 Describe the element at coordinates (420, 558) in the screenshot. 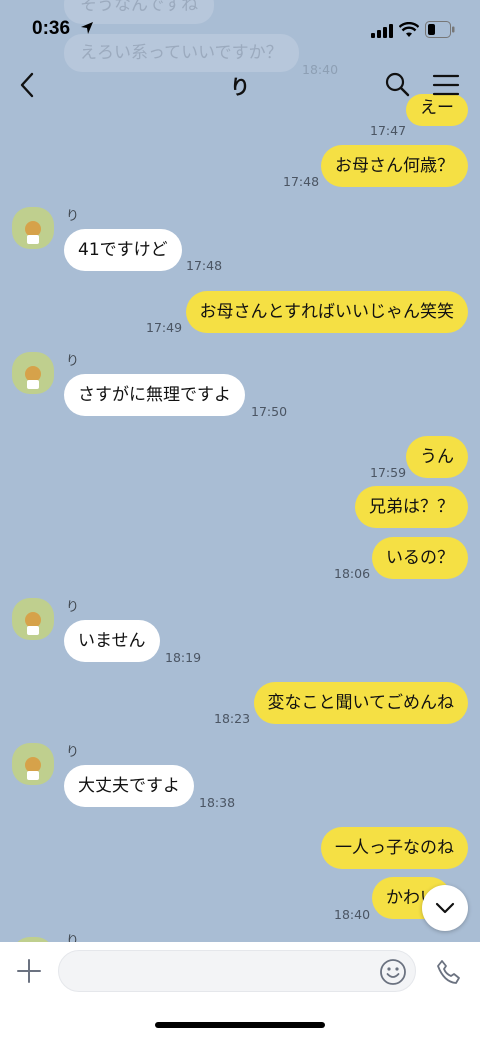

I see `my-message-bubble: いるの？` at that location.